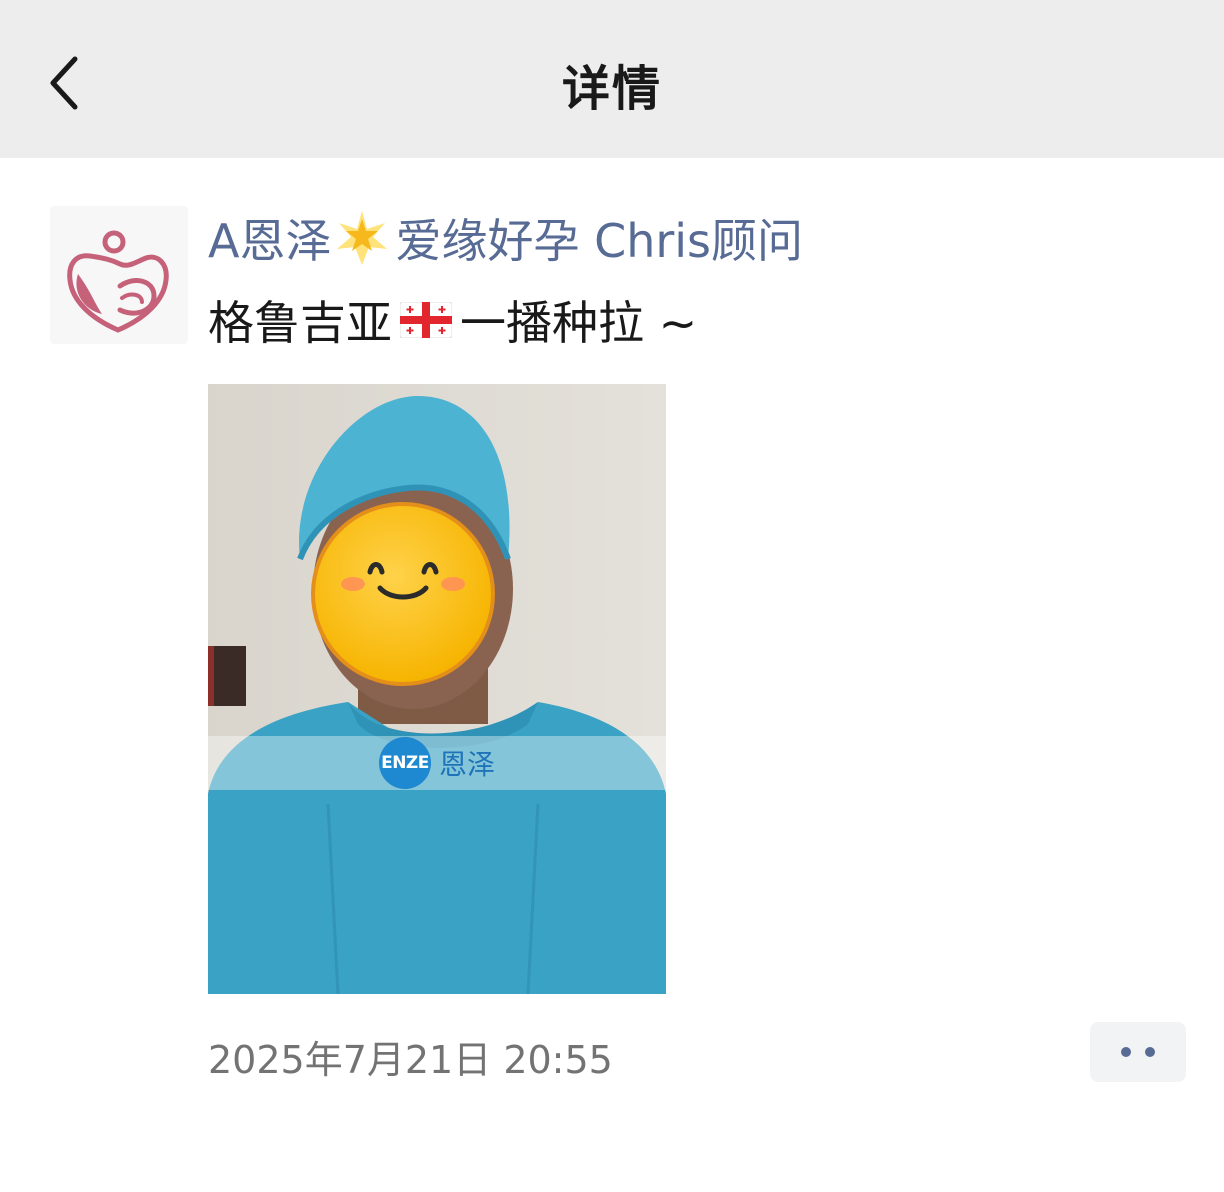 This screenshot has width=1224, height=1192. Describe the element at coordinates (599, 241) in the screenshot. I see `author-name-suffix: 爱缘好孕 Chris顾问` at that location.